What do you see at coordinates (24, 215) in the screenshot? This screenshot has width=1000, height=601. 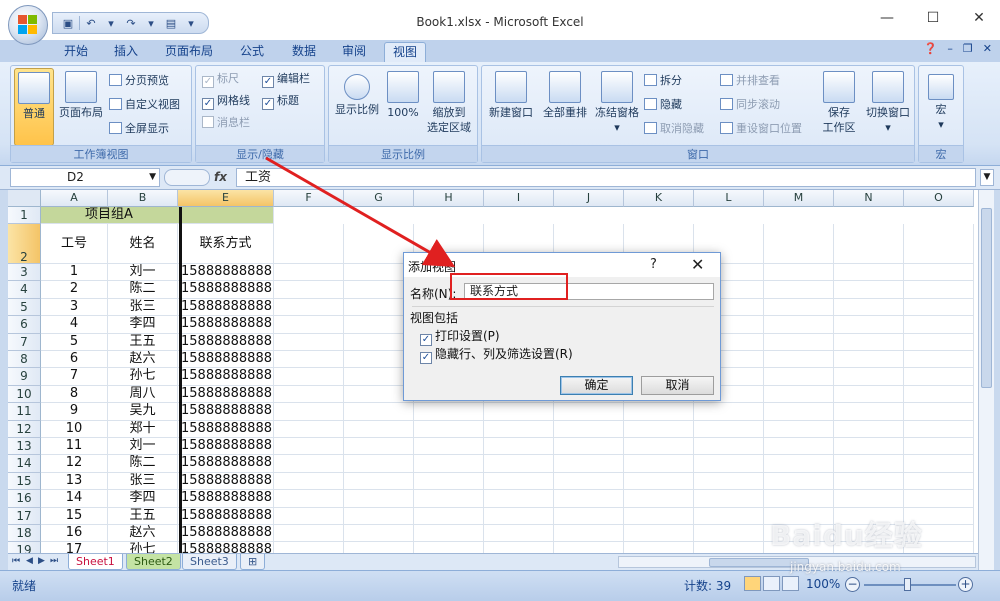 I see `row-header: 1` at bounding box center [24, 215].